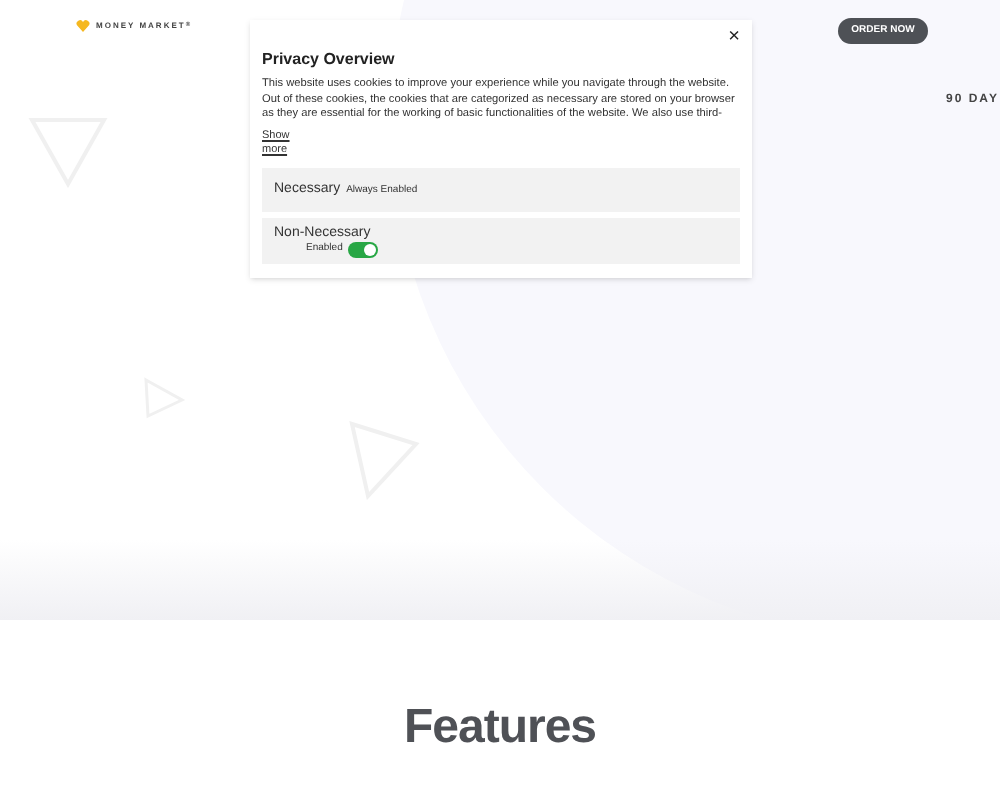 The image size is (1000, 800). What do you see at coordinates (734, 38) in the screenshot?
I see `close-button: ×` at bounding box center [734, 38].